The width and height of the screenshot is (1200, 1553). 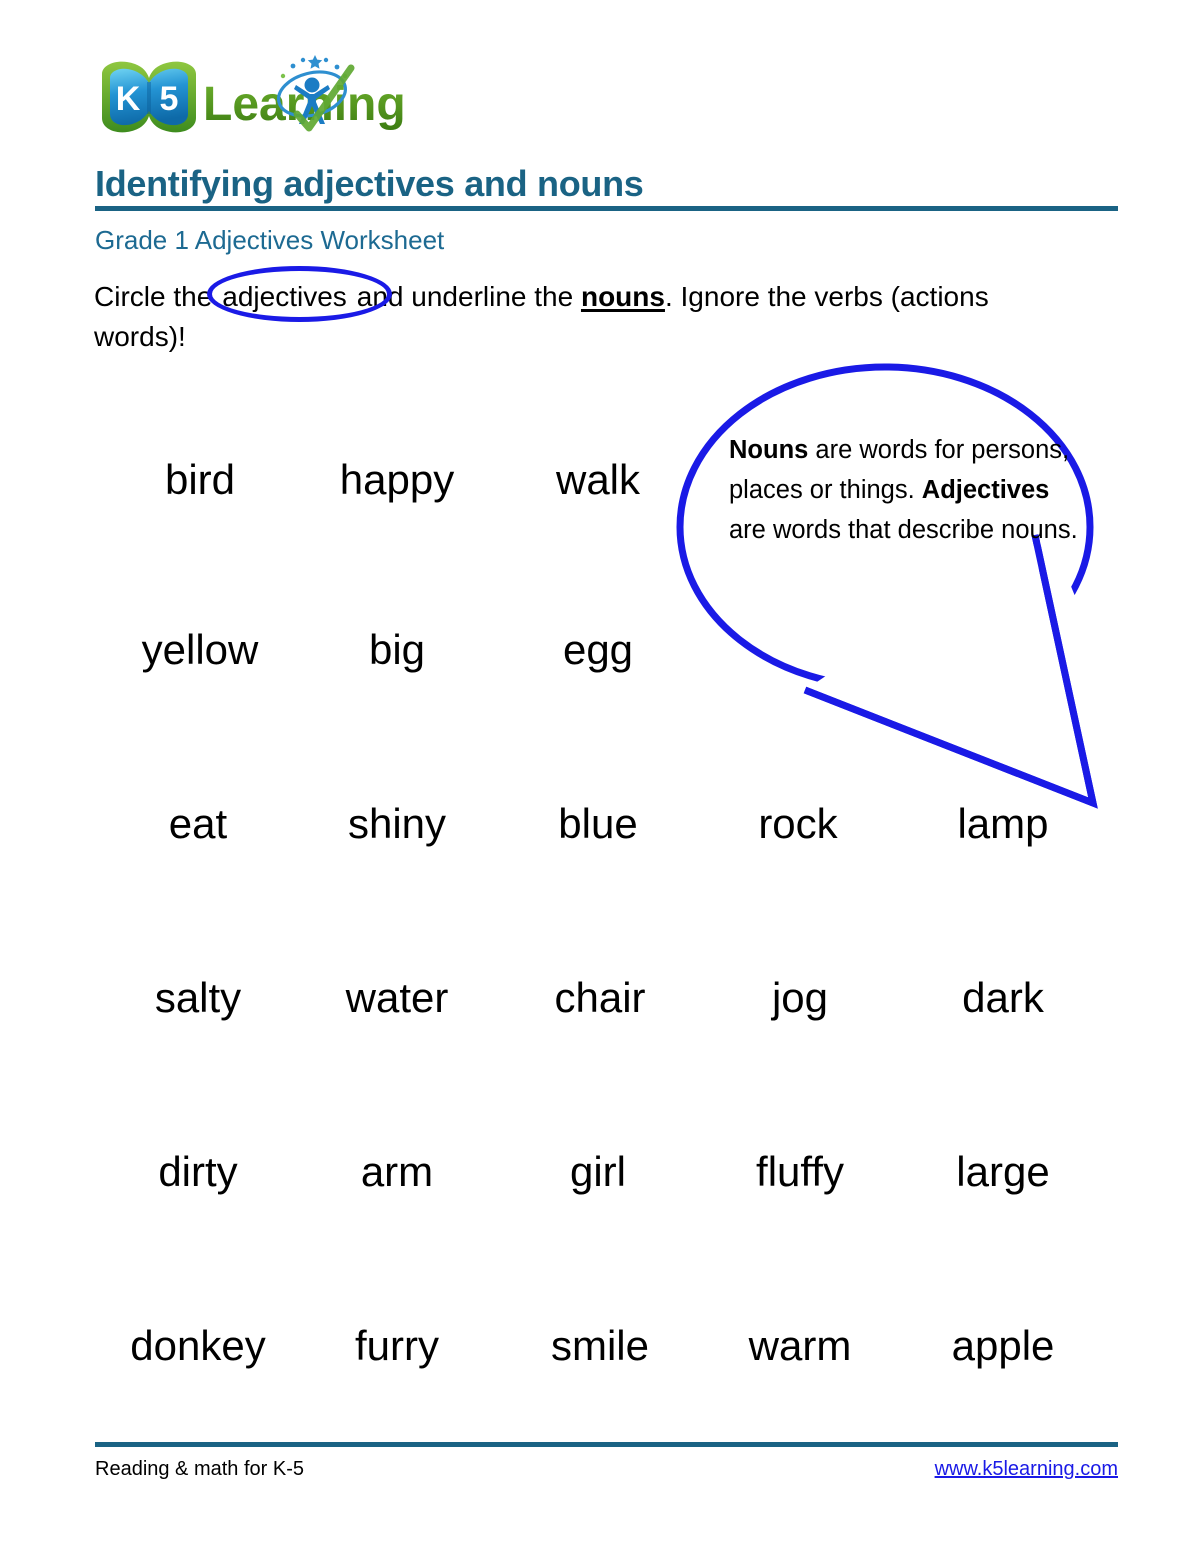 What do you see at coordinates (800, 998) in the screenshot?
I see `word-item: jog` at bounding box center [800, 998].